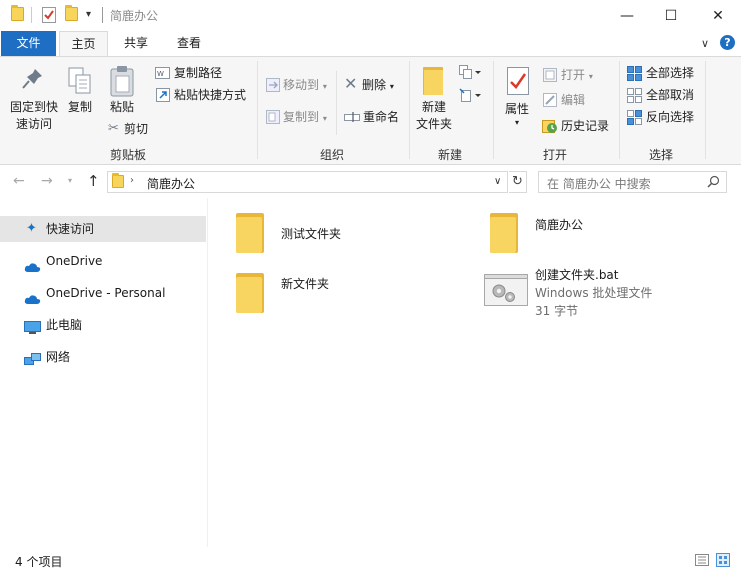 The height and width of the screenshot is (573, 741). I want to click on large-icons-view-icon, so click(723, 561).